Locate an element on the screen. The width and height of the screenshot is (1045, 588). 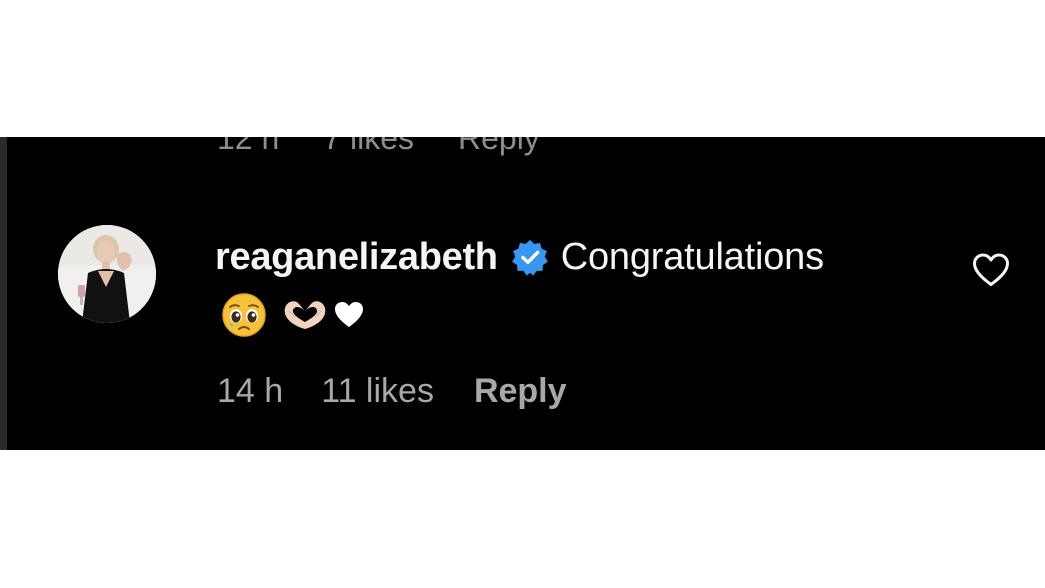
username: reaganelizabeth is located at coordinates (356, 257).